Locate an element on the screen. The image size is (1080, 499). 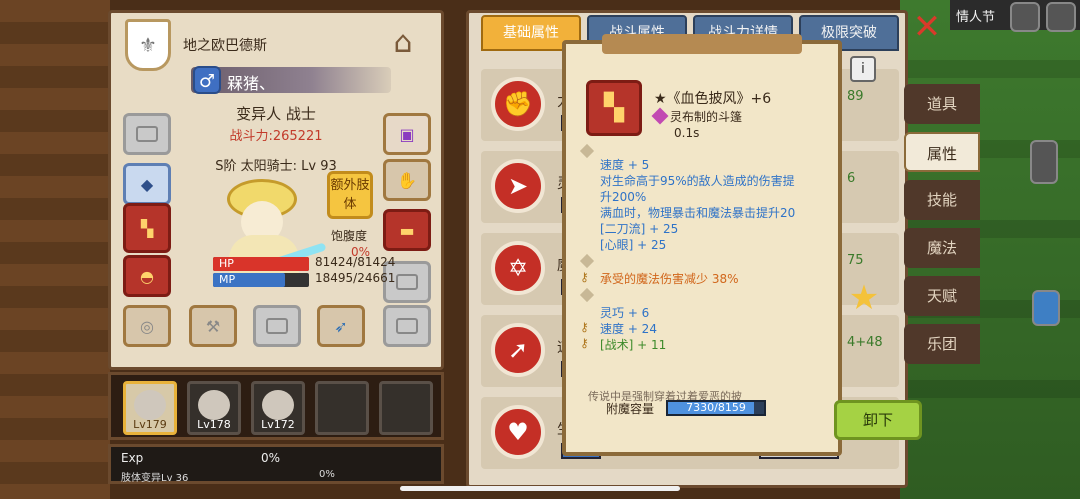
bag-icon: ▣ is located at coordinates (407, 134).